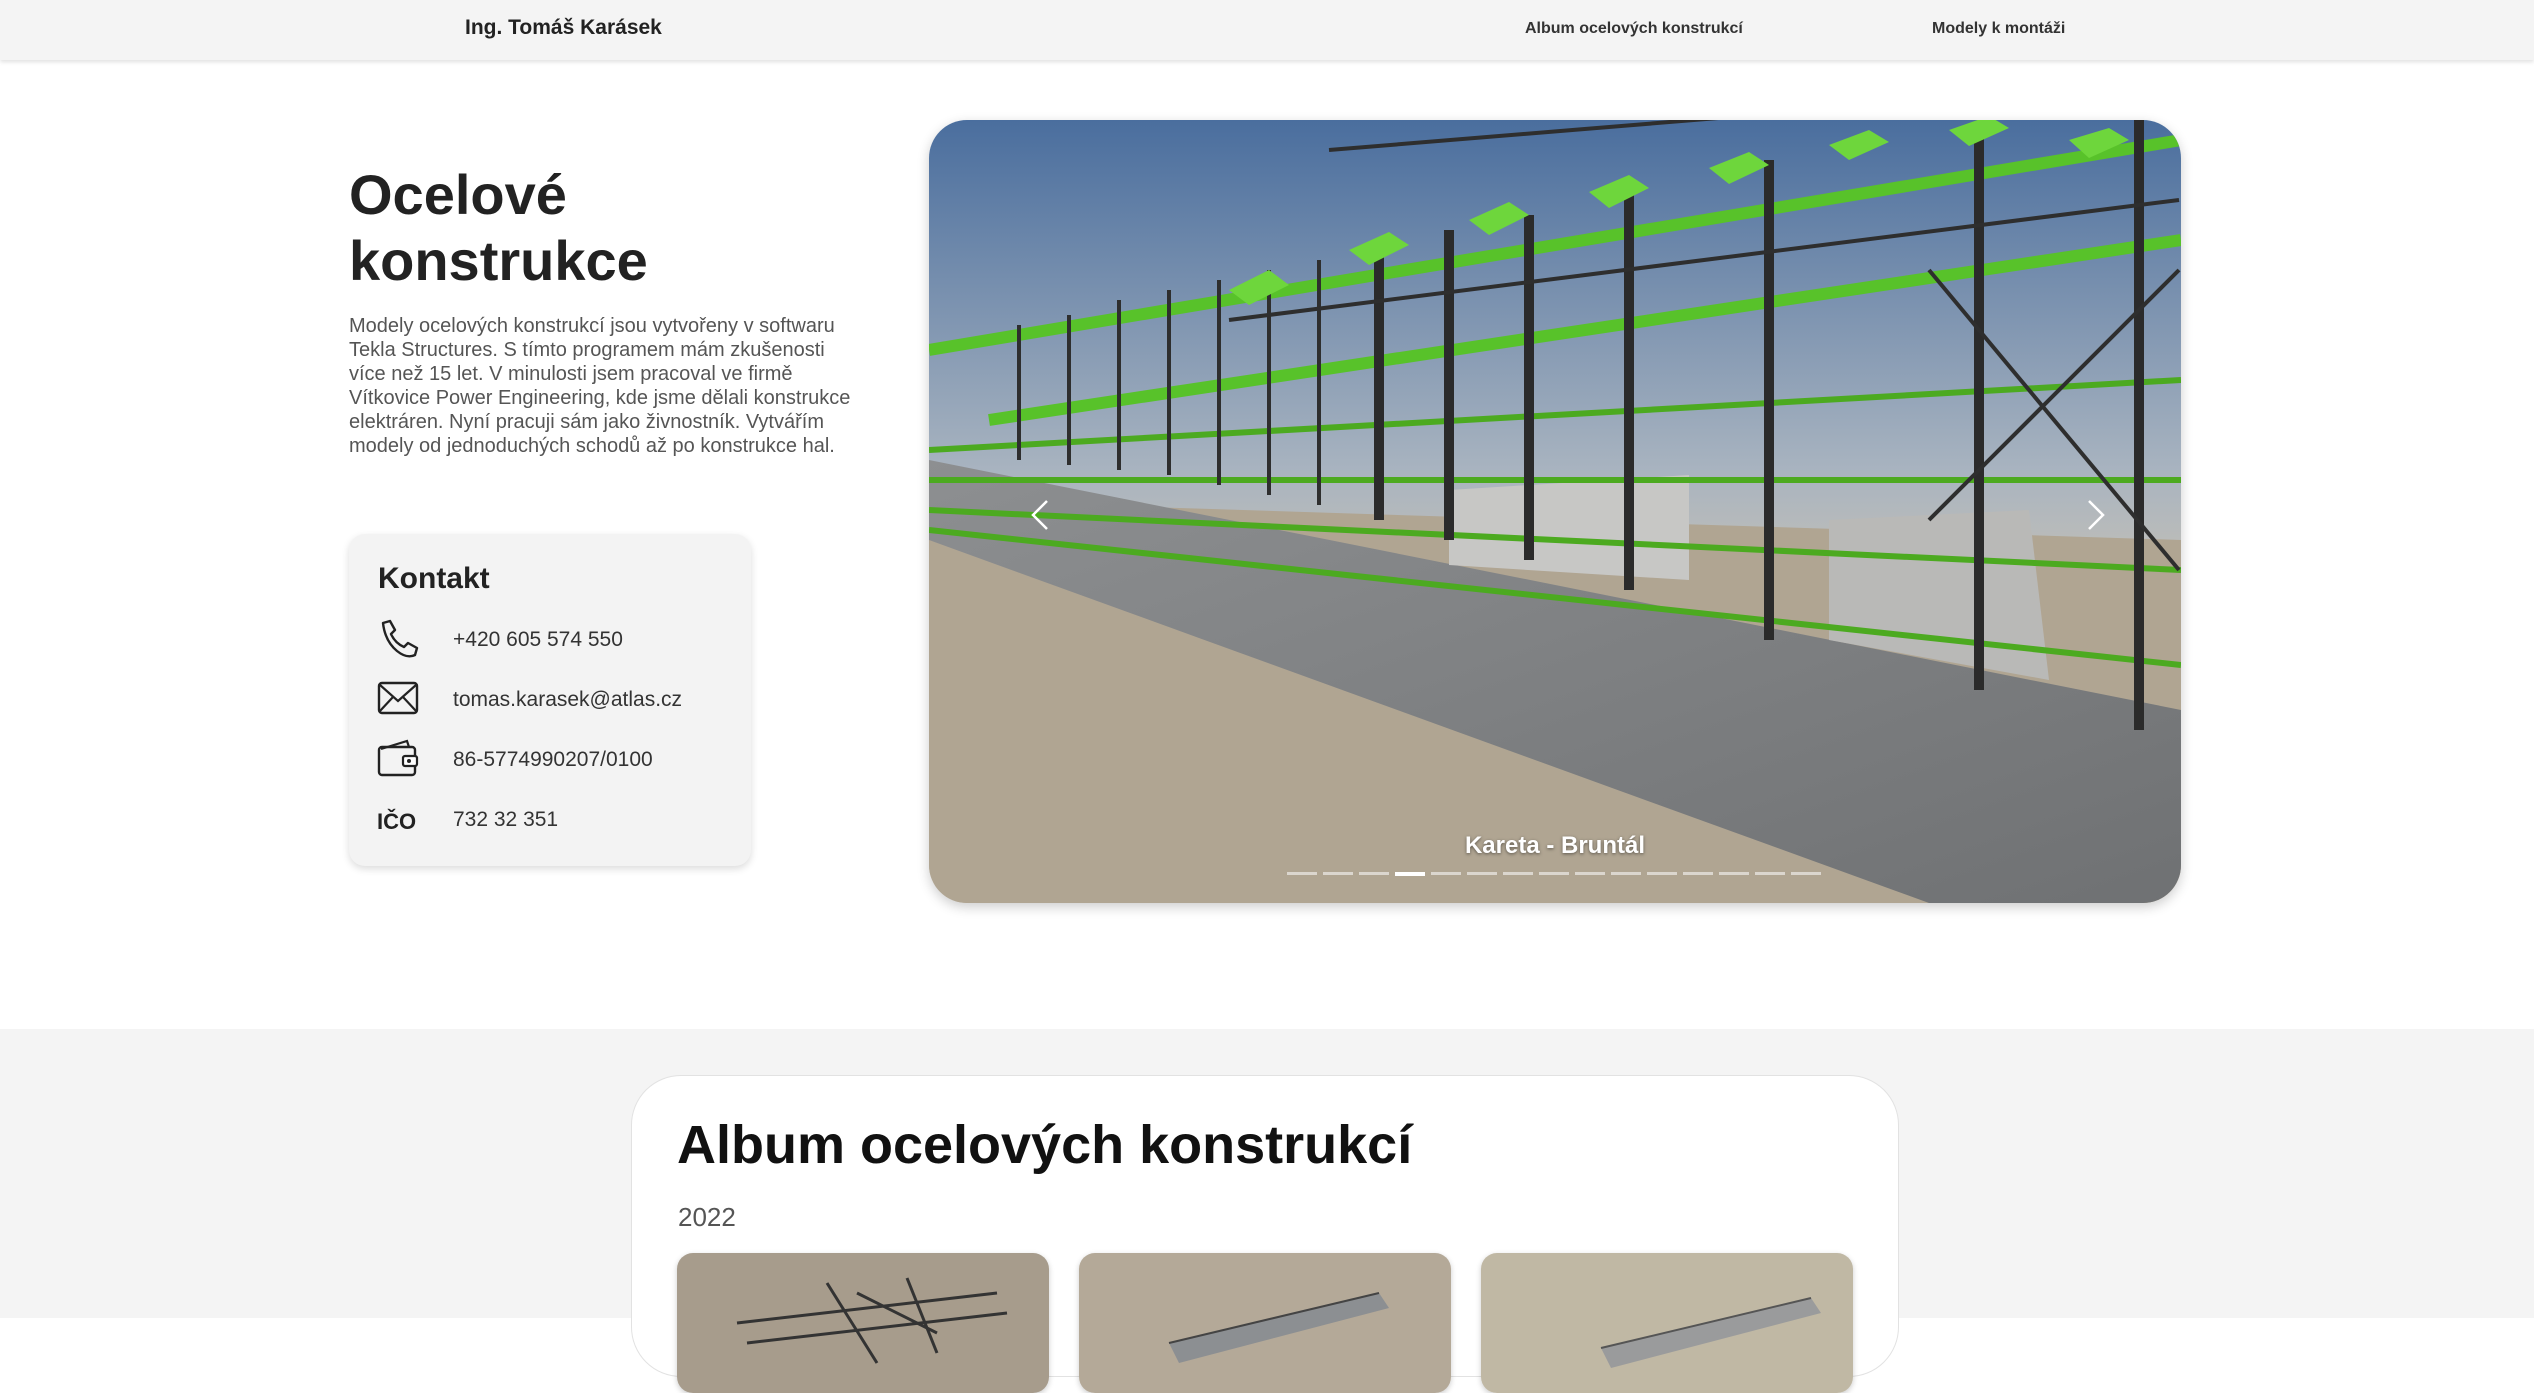  Describe the element at coordinates (553, 759) in the screenshot. I see `contact-bank-account: 86-5774990207/0100` at that location.